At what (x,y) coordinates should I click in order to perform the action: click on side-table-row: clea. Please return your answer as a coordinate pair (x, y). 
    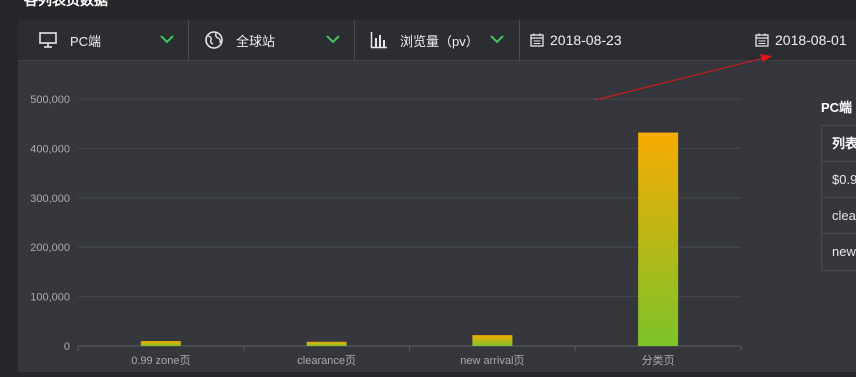
    Looking at the image, I should click on (839, 216).